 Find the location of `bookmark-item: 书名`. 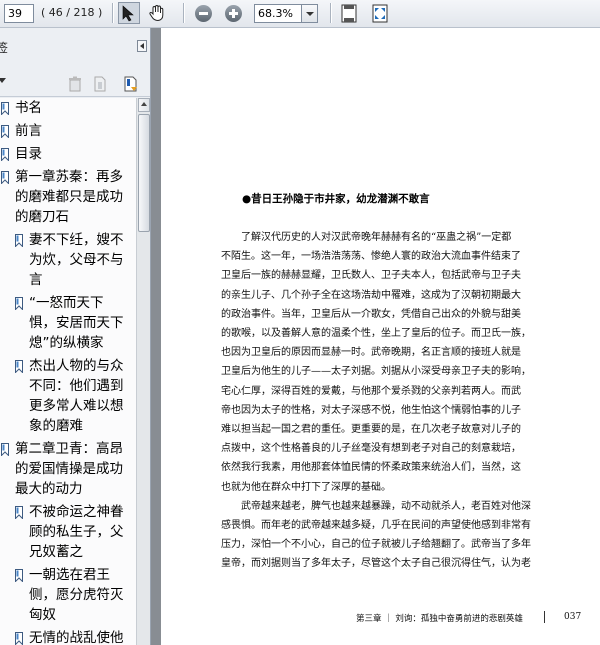

bookmark-item: 书名 is located at coordinates (68, 110).